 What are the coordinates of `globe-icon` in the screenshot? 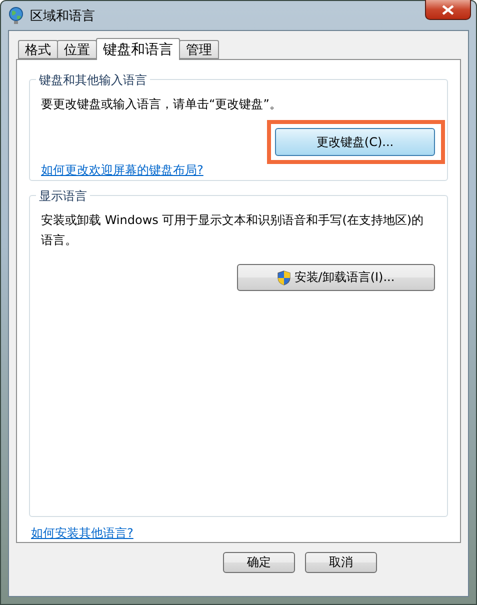 It's located at (16, 15).